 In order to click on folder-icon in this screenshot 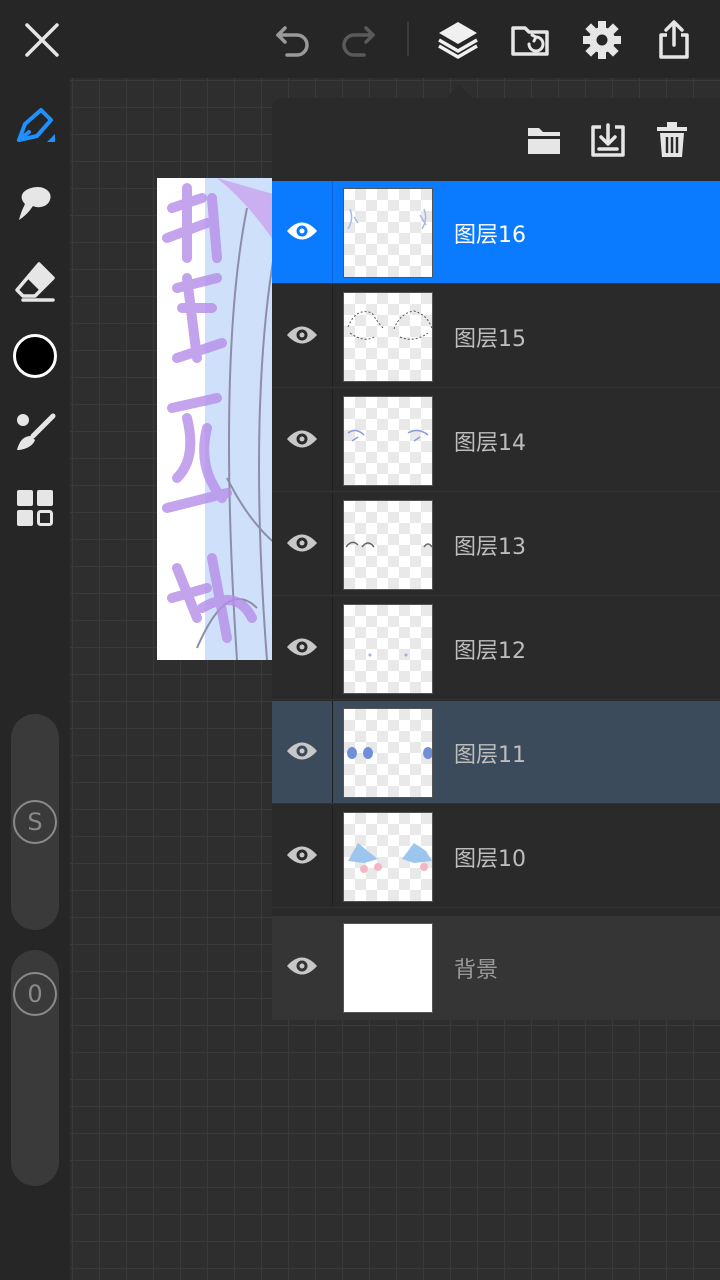, I will do `click(544, 141)`.